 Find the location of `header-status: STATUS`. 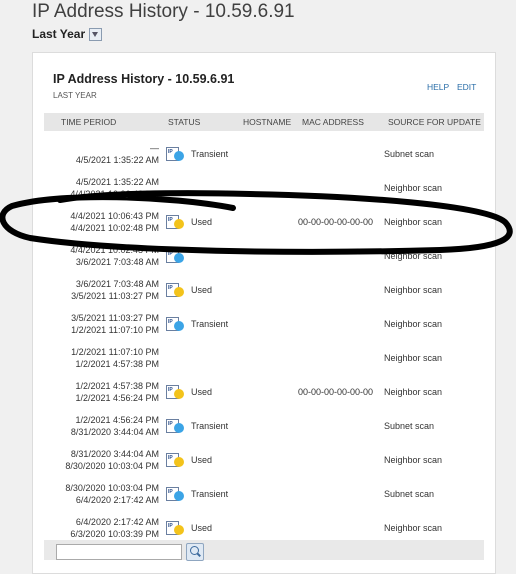

header-status: STATUS is located at coordinates (184, 122).